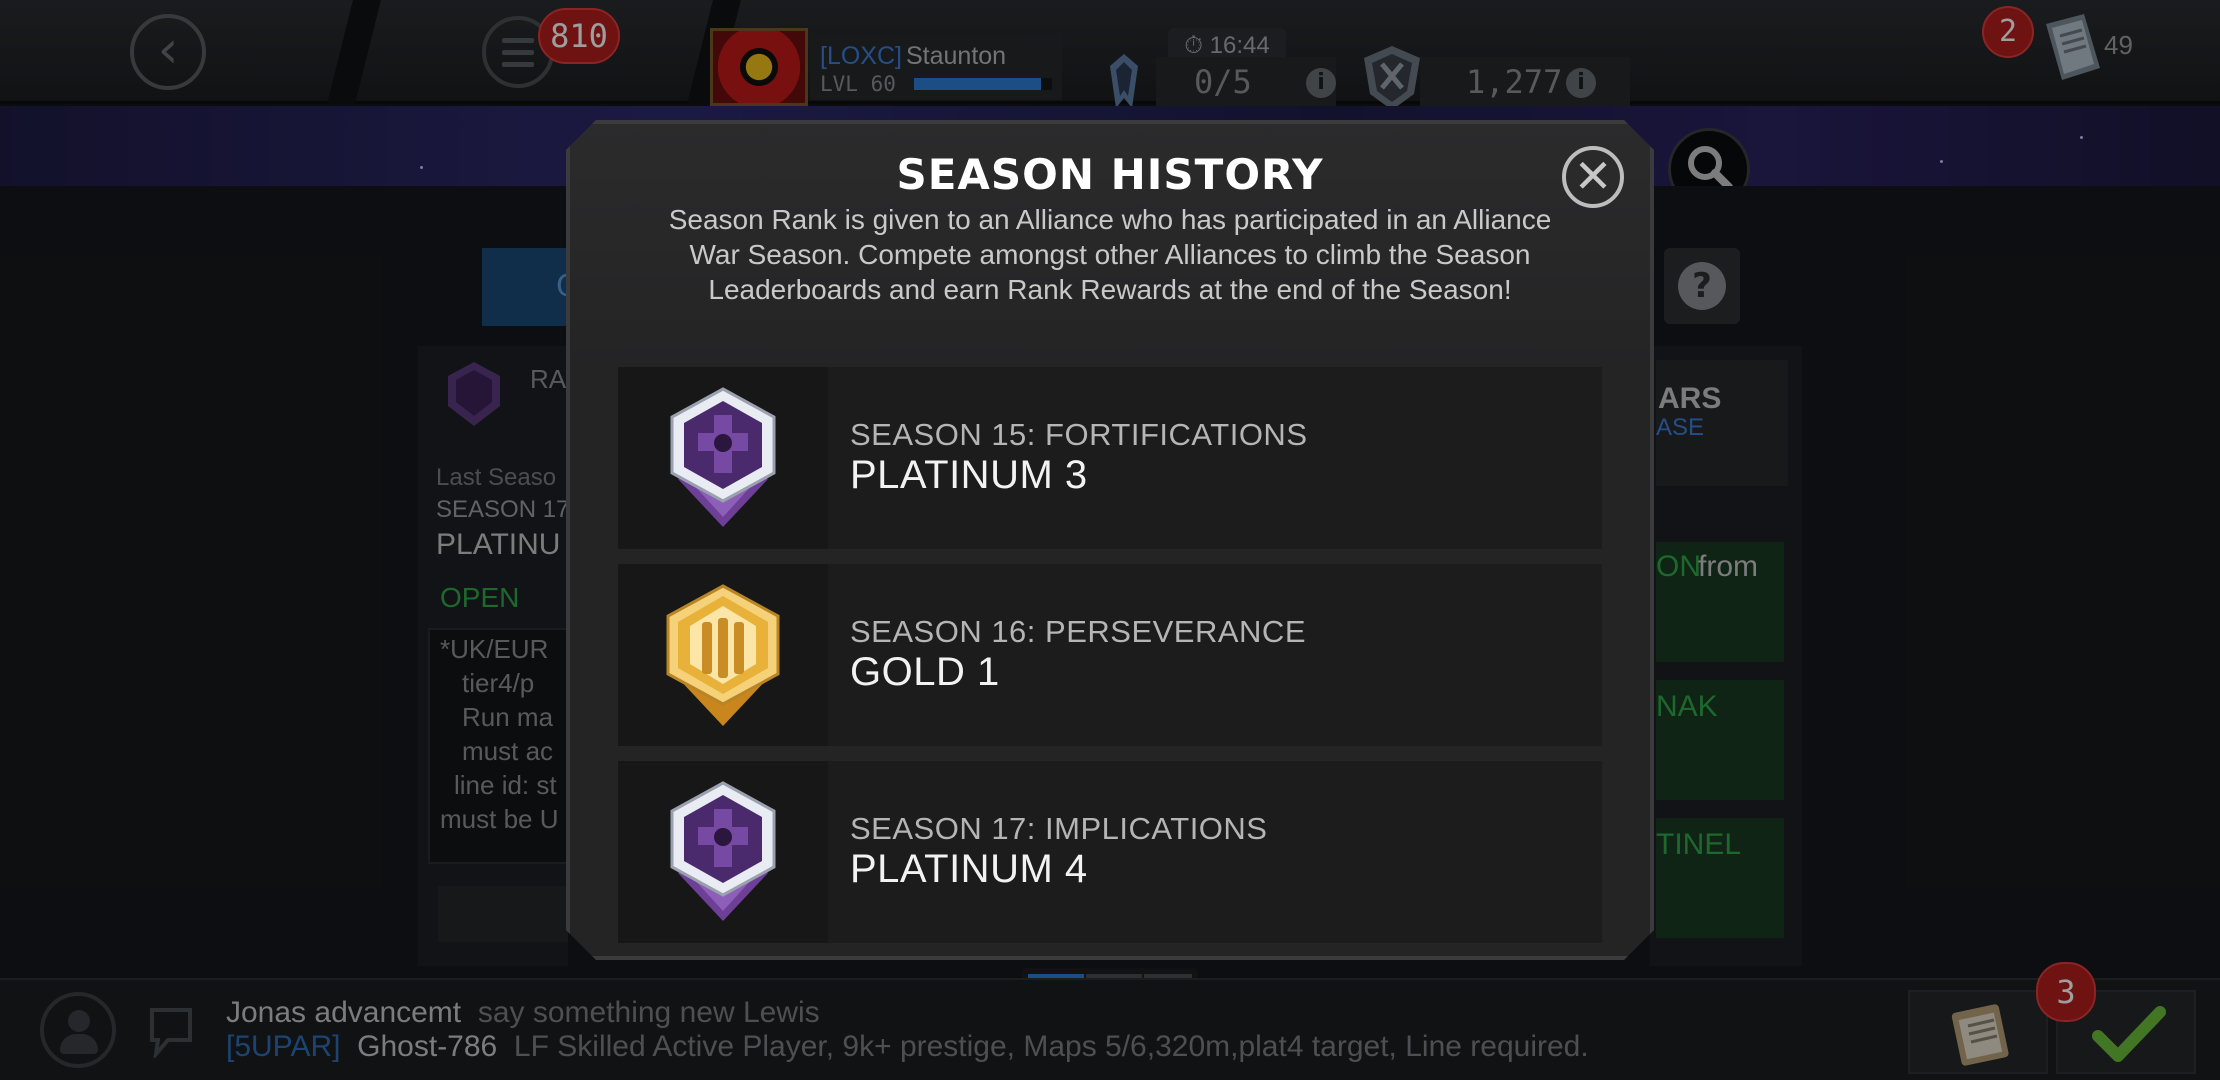 The width and height of the screenshot is (2220, 1080). Describe the element at coordinates (1110, 458) in the screenshot. I see `season-row: SEASON 15: FORTIFICATIONS PLATINUM 3` at that location.